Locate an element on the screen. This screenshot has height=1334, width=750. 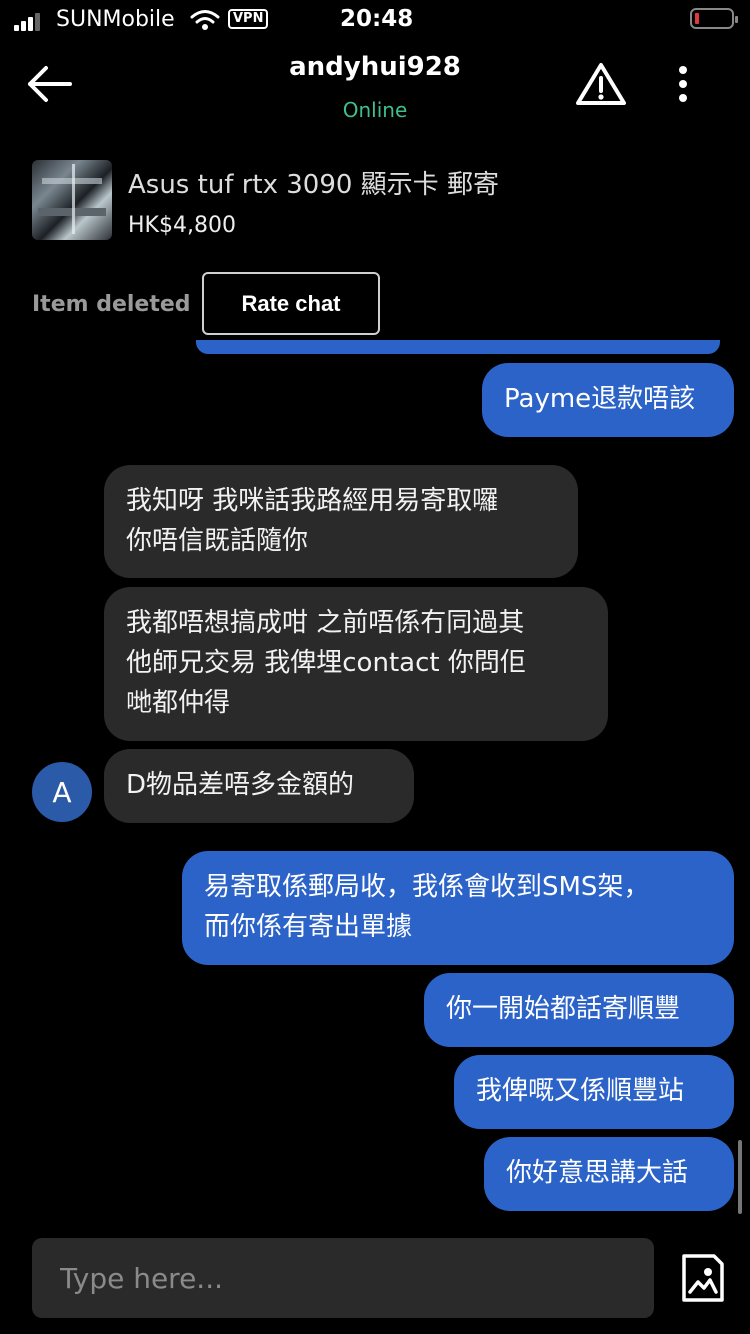
cellular-signal-icon is located at coordinates (28, 21).